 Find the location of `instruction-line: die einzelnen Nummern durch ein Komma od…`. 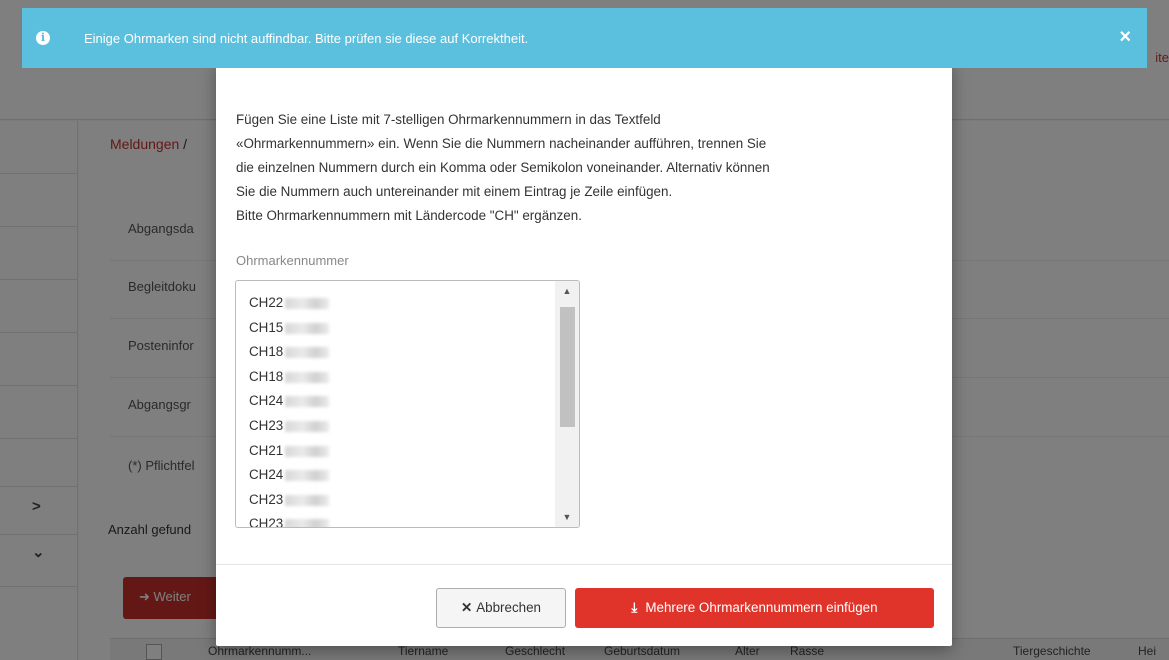

instruction-line: die einzelnen Nummern durch ein Komma od… is located at coordinates (503, 167).